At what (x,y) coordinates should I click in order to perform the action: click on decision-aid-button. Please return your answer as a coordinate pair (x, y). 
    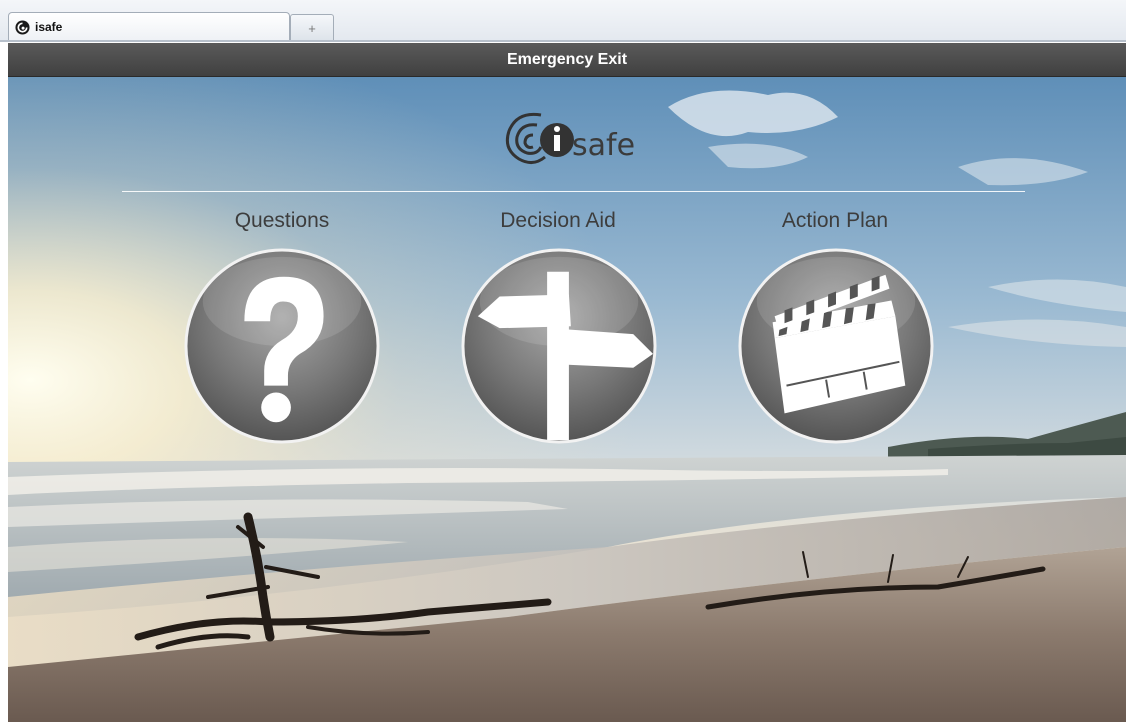
    Looking at the image, I should click on (559, 346).